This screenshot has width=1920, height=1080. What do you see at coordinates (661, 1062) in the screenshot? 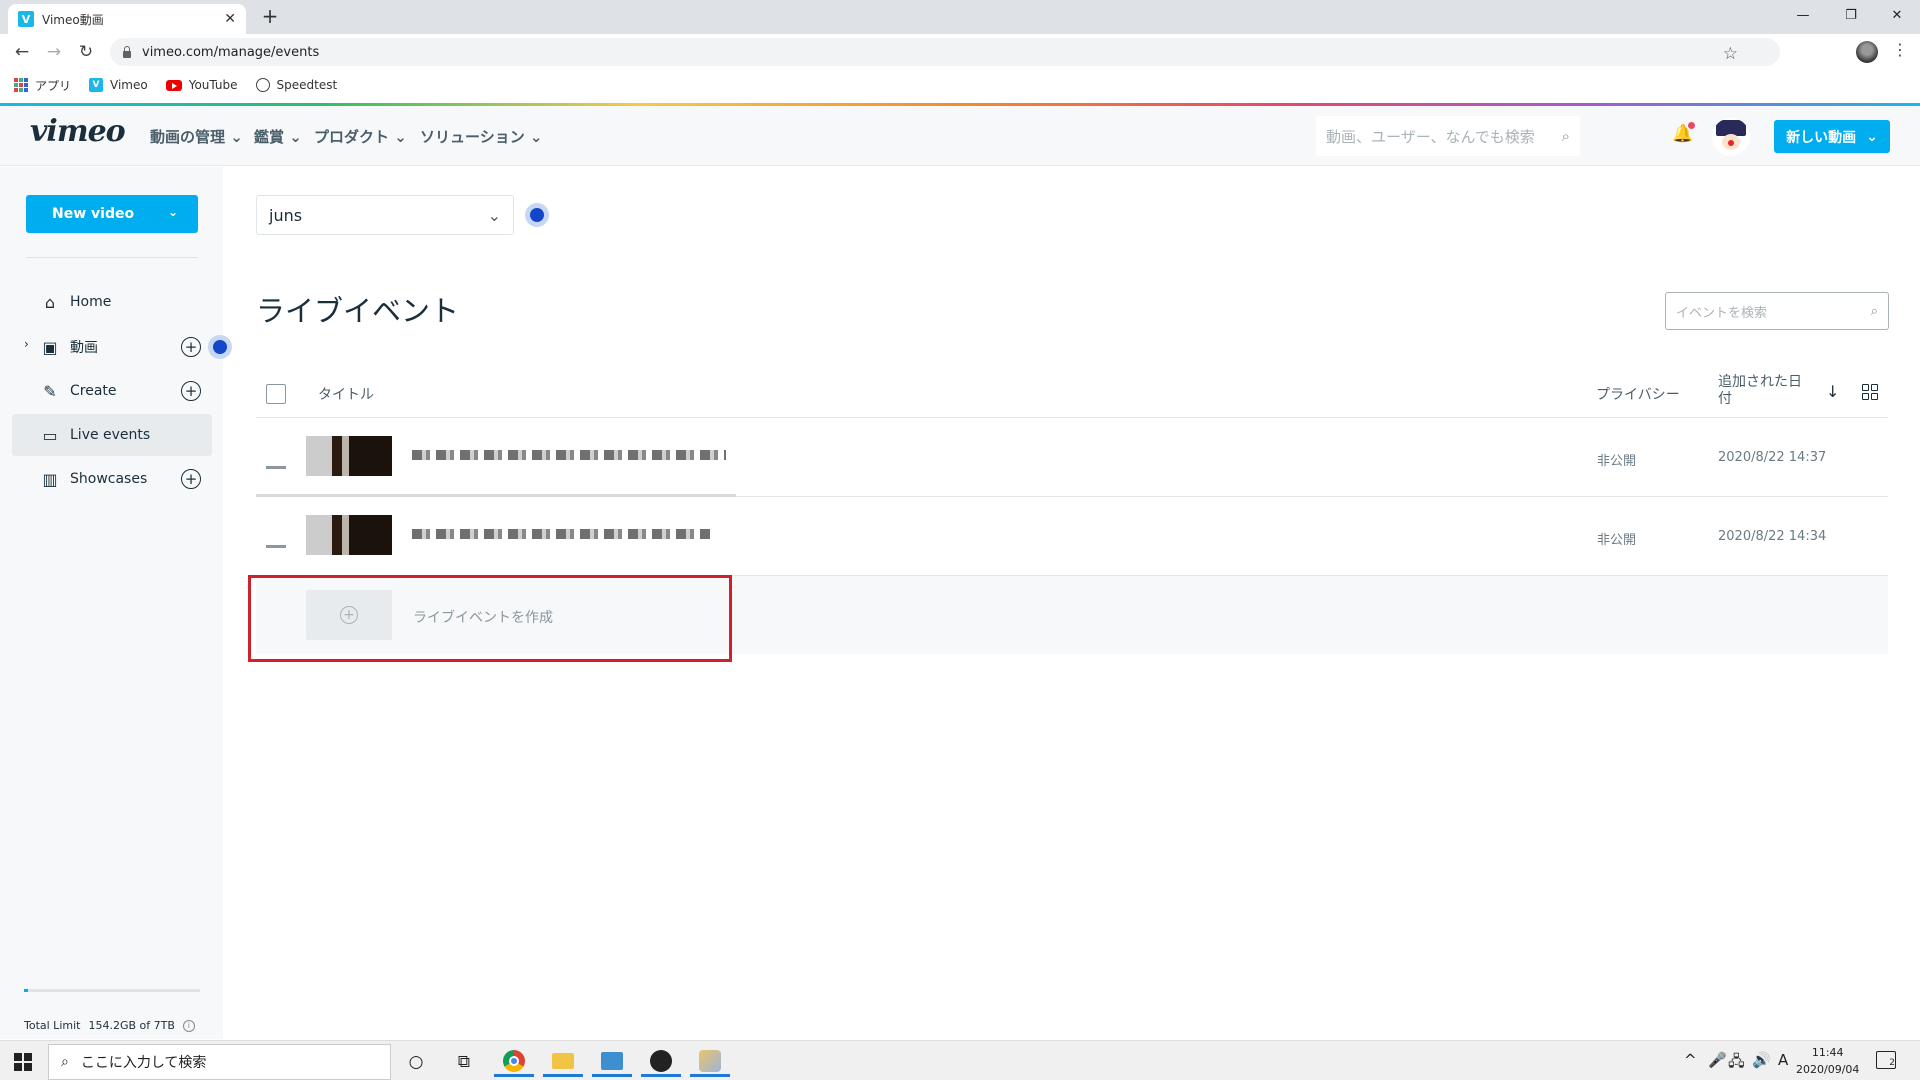
I see `obs-icon` at bounding box center [661, 1062].